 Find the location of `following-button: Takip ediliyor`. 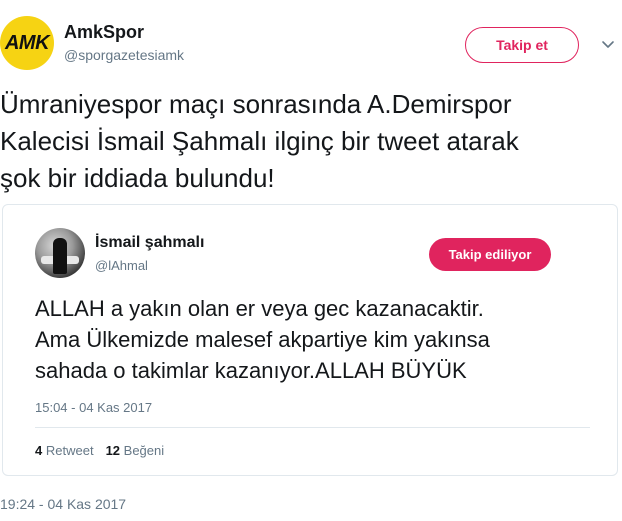

following-button: Takip ediliyor is located at coordinates (490, 254).